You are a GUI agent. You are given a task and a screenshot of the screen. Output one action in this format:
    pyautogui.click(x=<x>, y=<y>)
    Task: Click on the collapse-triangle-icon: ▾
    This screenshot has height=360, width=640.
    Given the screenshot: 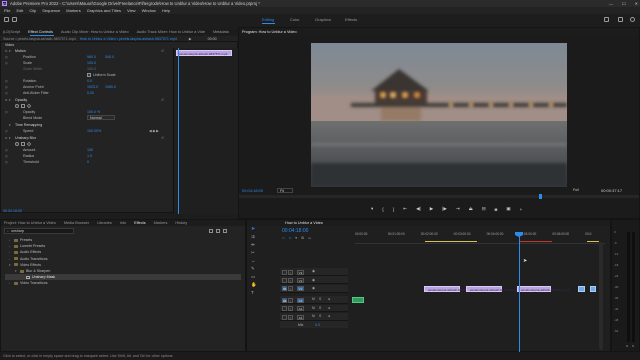 What is the action you would take?
    pyautogui.click(x=10, y=51)
    